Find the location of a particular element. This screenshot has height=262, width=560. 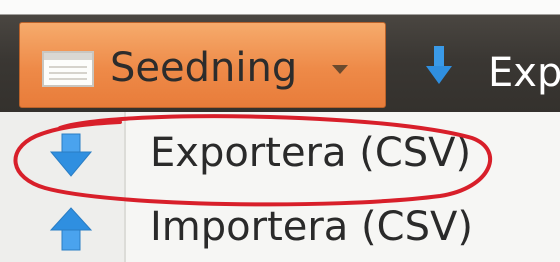

table-icon is located at coordinates (68, 69).